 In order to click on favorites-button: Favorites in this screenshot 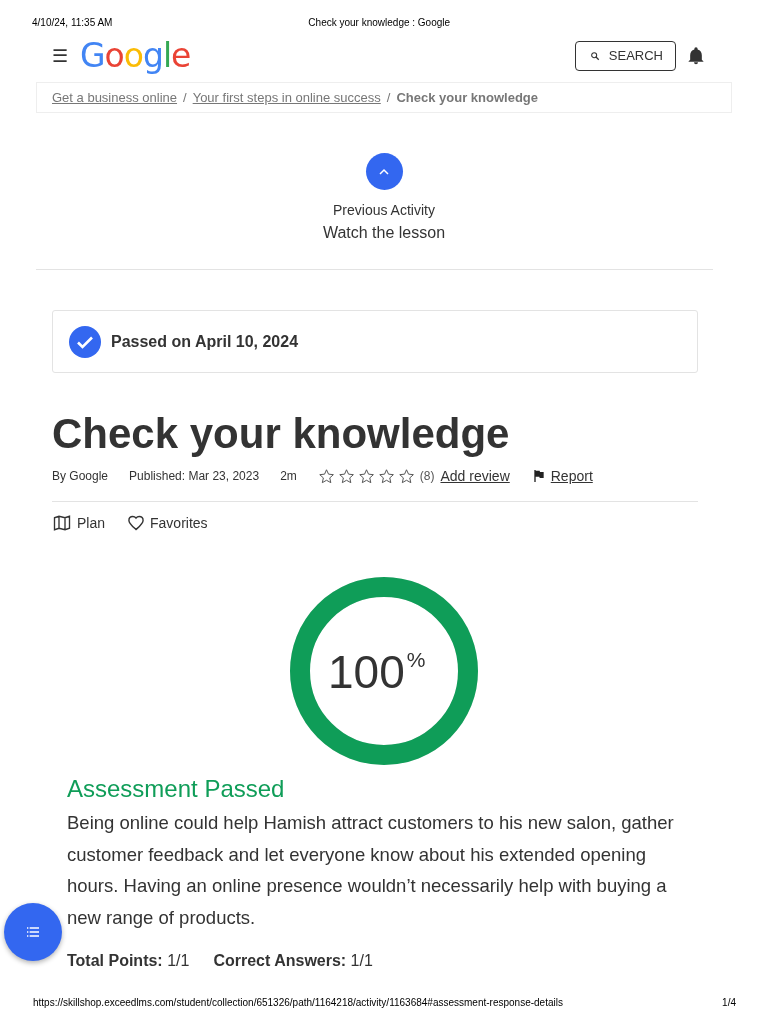, I will do `click(167, 523)`.